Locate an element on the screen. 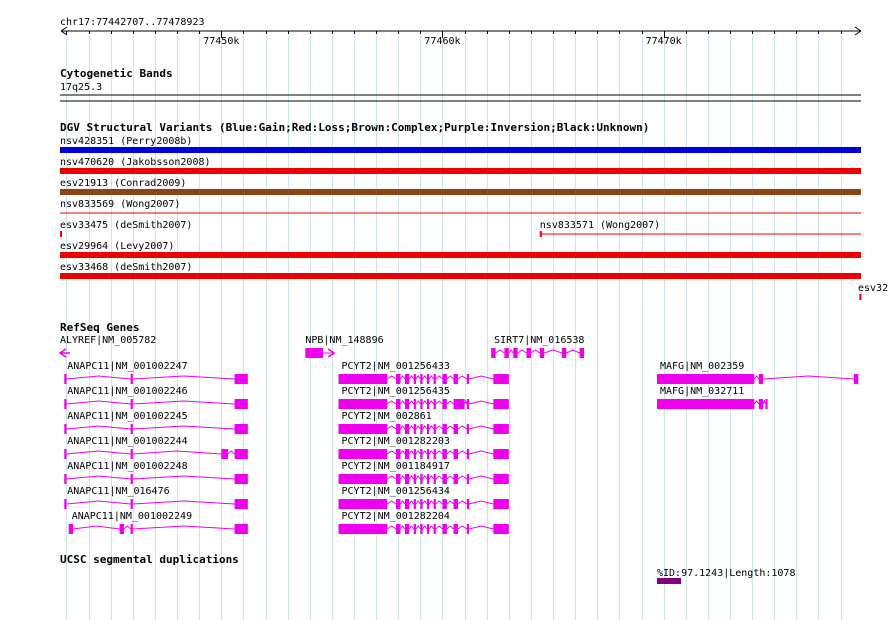  gene-label: ALYREF|NM_005782 is located at coordinates (108, 340).